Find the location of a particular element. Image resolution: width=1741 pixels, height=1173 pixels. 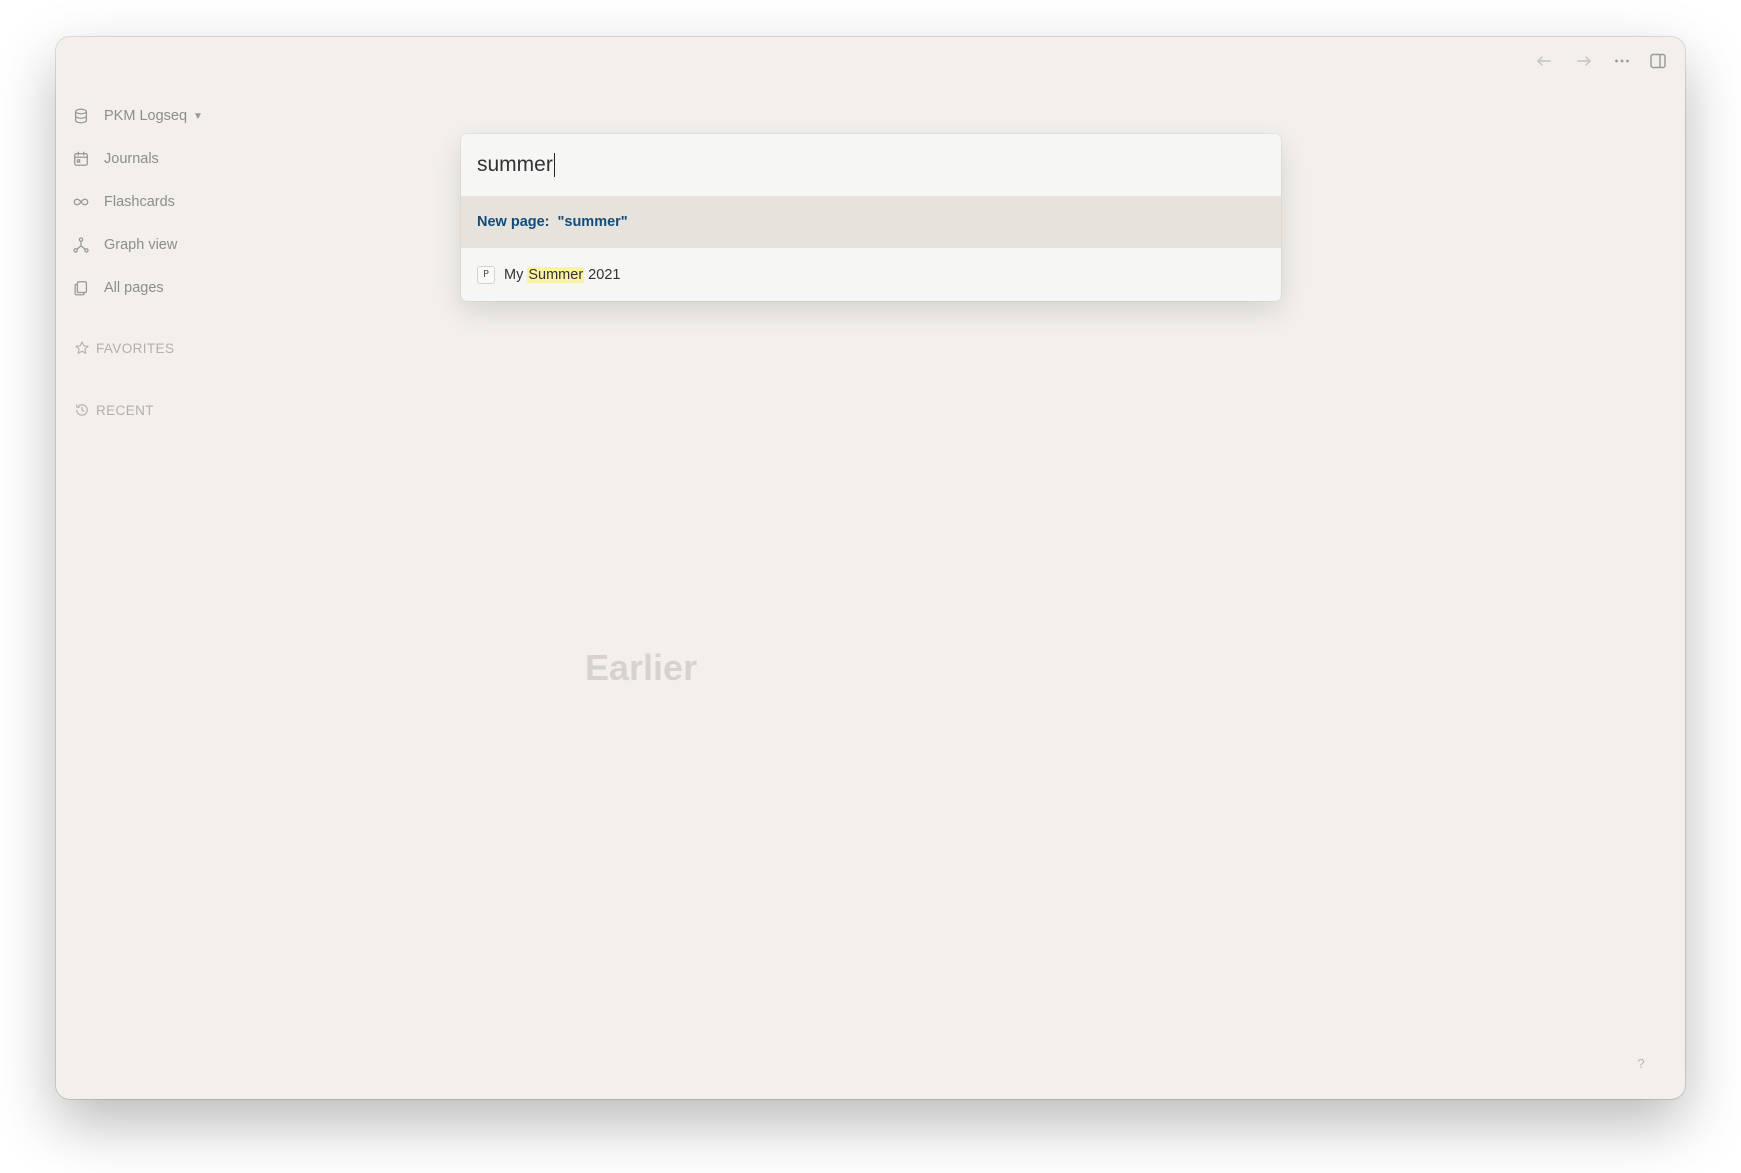

sidebar-item-label: Journals is located at coordinates (131, 159).